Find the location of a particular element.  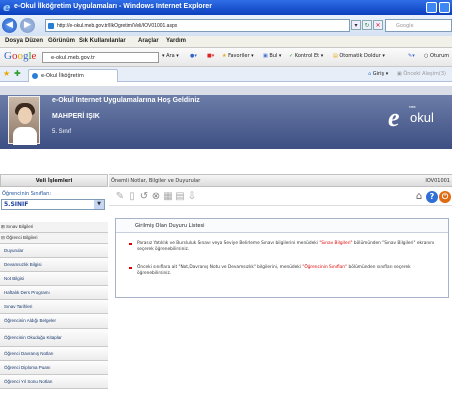

menu-duzen: Düzen is located at coordinates (34, 41).